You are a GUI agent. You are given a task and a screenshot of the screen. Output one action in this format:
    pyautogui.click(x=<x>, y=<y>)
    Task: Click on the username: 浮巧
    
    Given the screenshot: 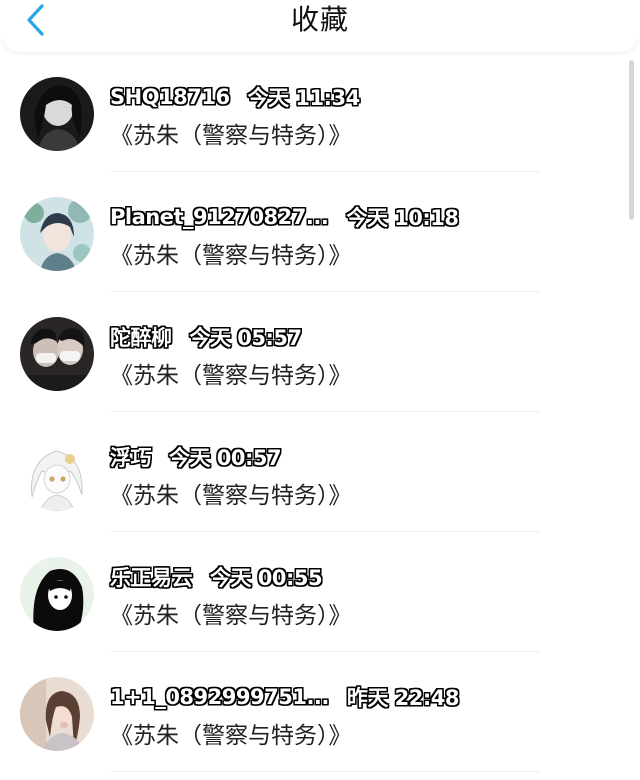 What is the action you would take?
    pyautogui.click(x=131, y=457)
    